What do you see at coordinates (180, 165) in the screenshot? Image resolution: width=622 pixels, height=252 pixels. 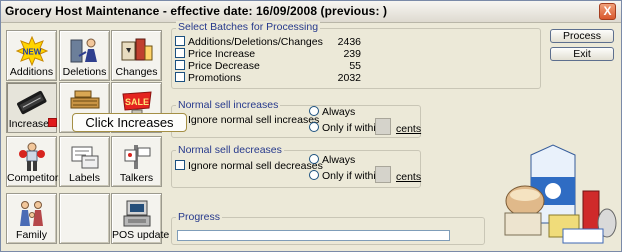 I see `ignore-decreases-checkbox` at bounding box center [180, 165].